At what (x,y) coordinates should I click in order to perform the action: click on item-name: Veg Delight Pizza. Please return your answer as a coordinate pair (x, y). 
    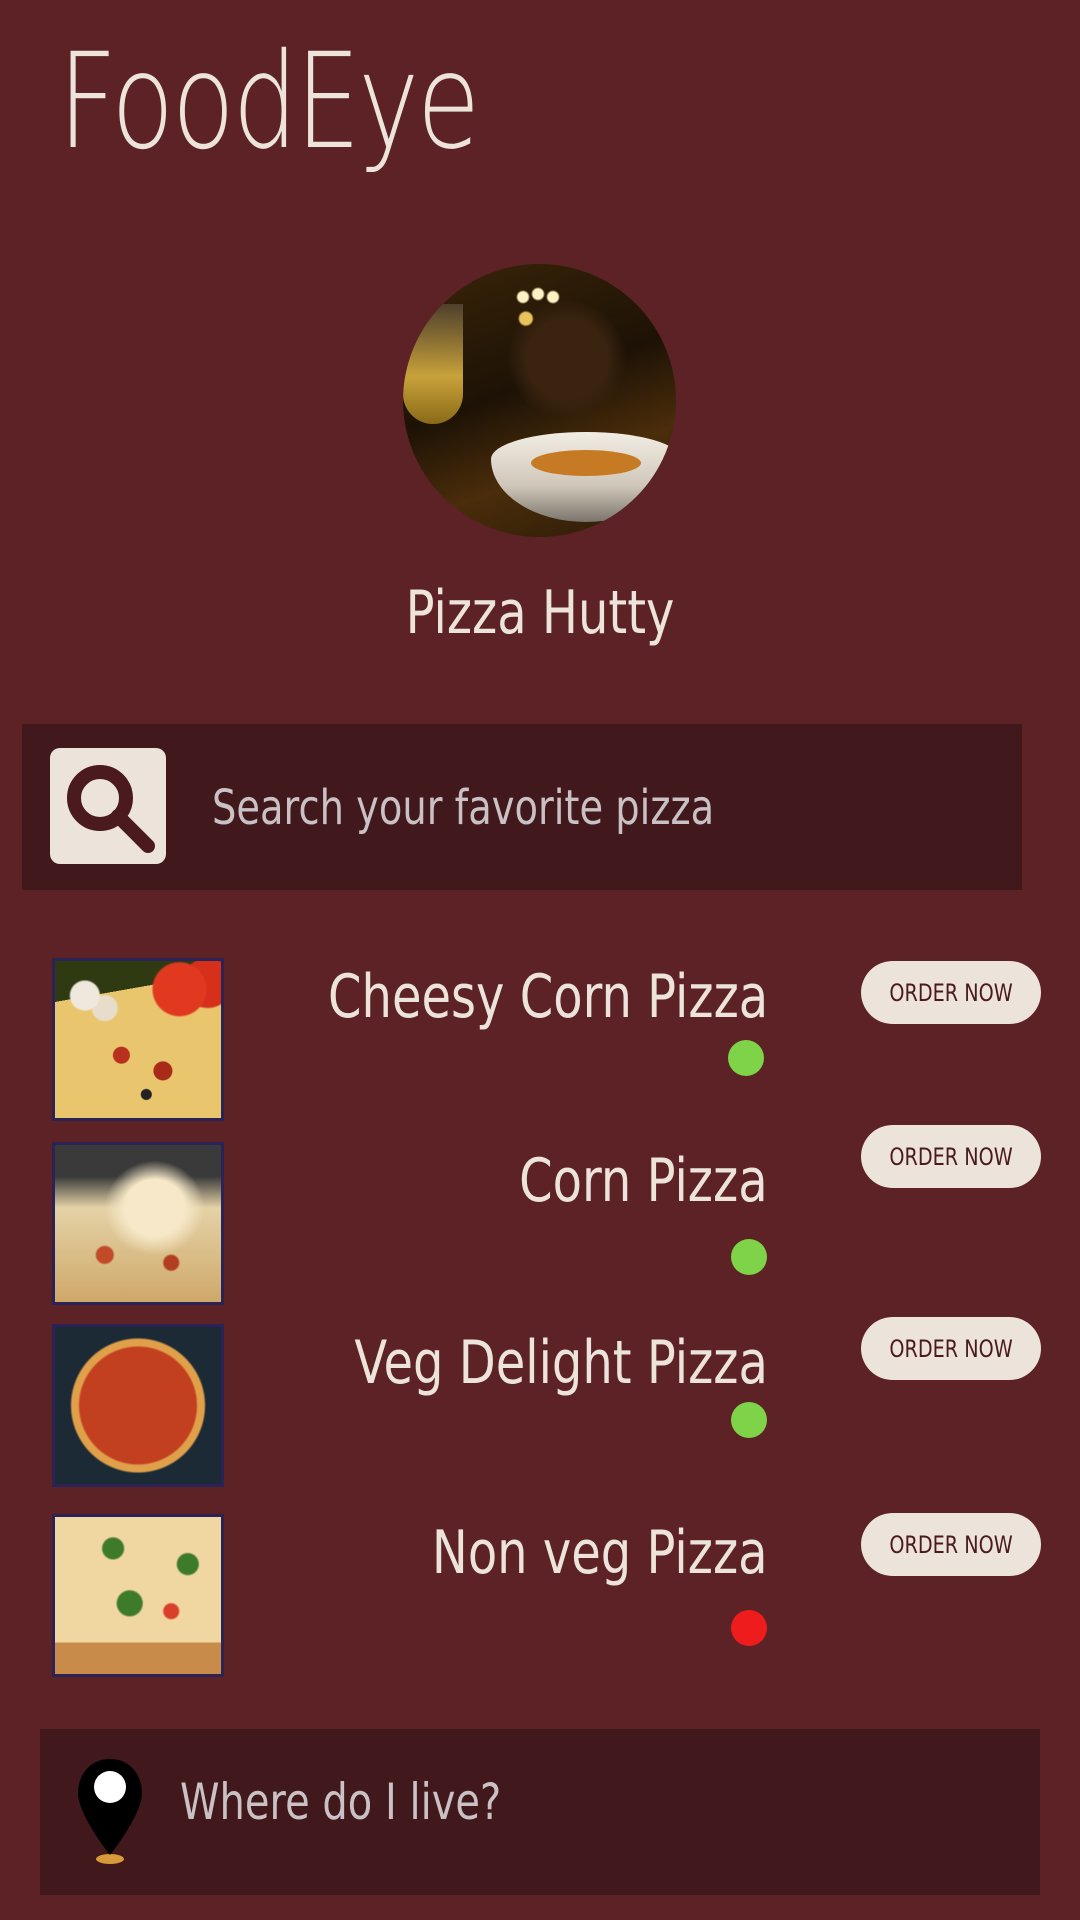
    Looking at the image, I should click on (561, 1363).